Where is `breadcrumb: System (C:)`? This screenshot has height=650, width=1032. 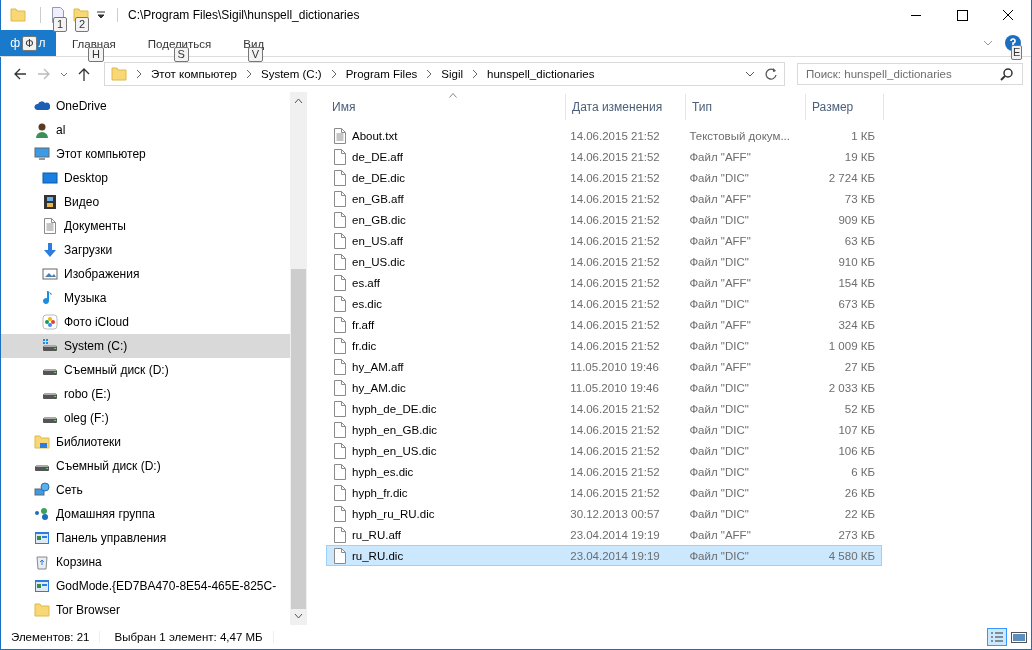 breadcrumb: System (C:) is located at coordinates (291, 74).